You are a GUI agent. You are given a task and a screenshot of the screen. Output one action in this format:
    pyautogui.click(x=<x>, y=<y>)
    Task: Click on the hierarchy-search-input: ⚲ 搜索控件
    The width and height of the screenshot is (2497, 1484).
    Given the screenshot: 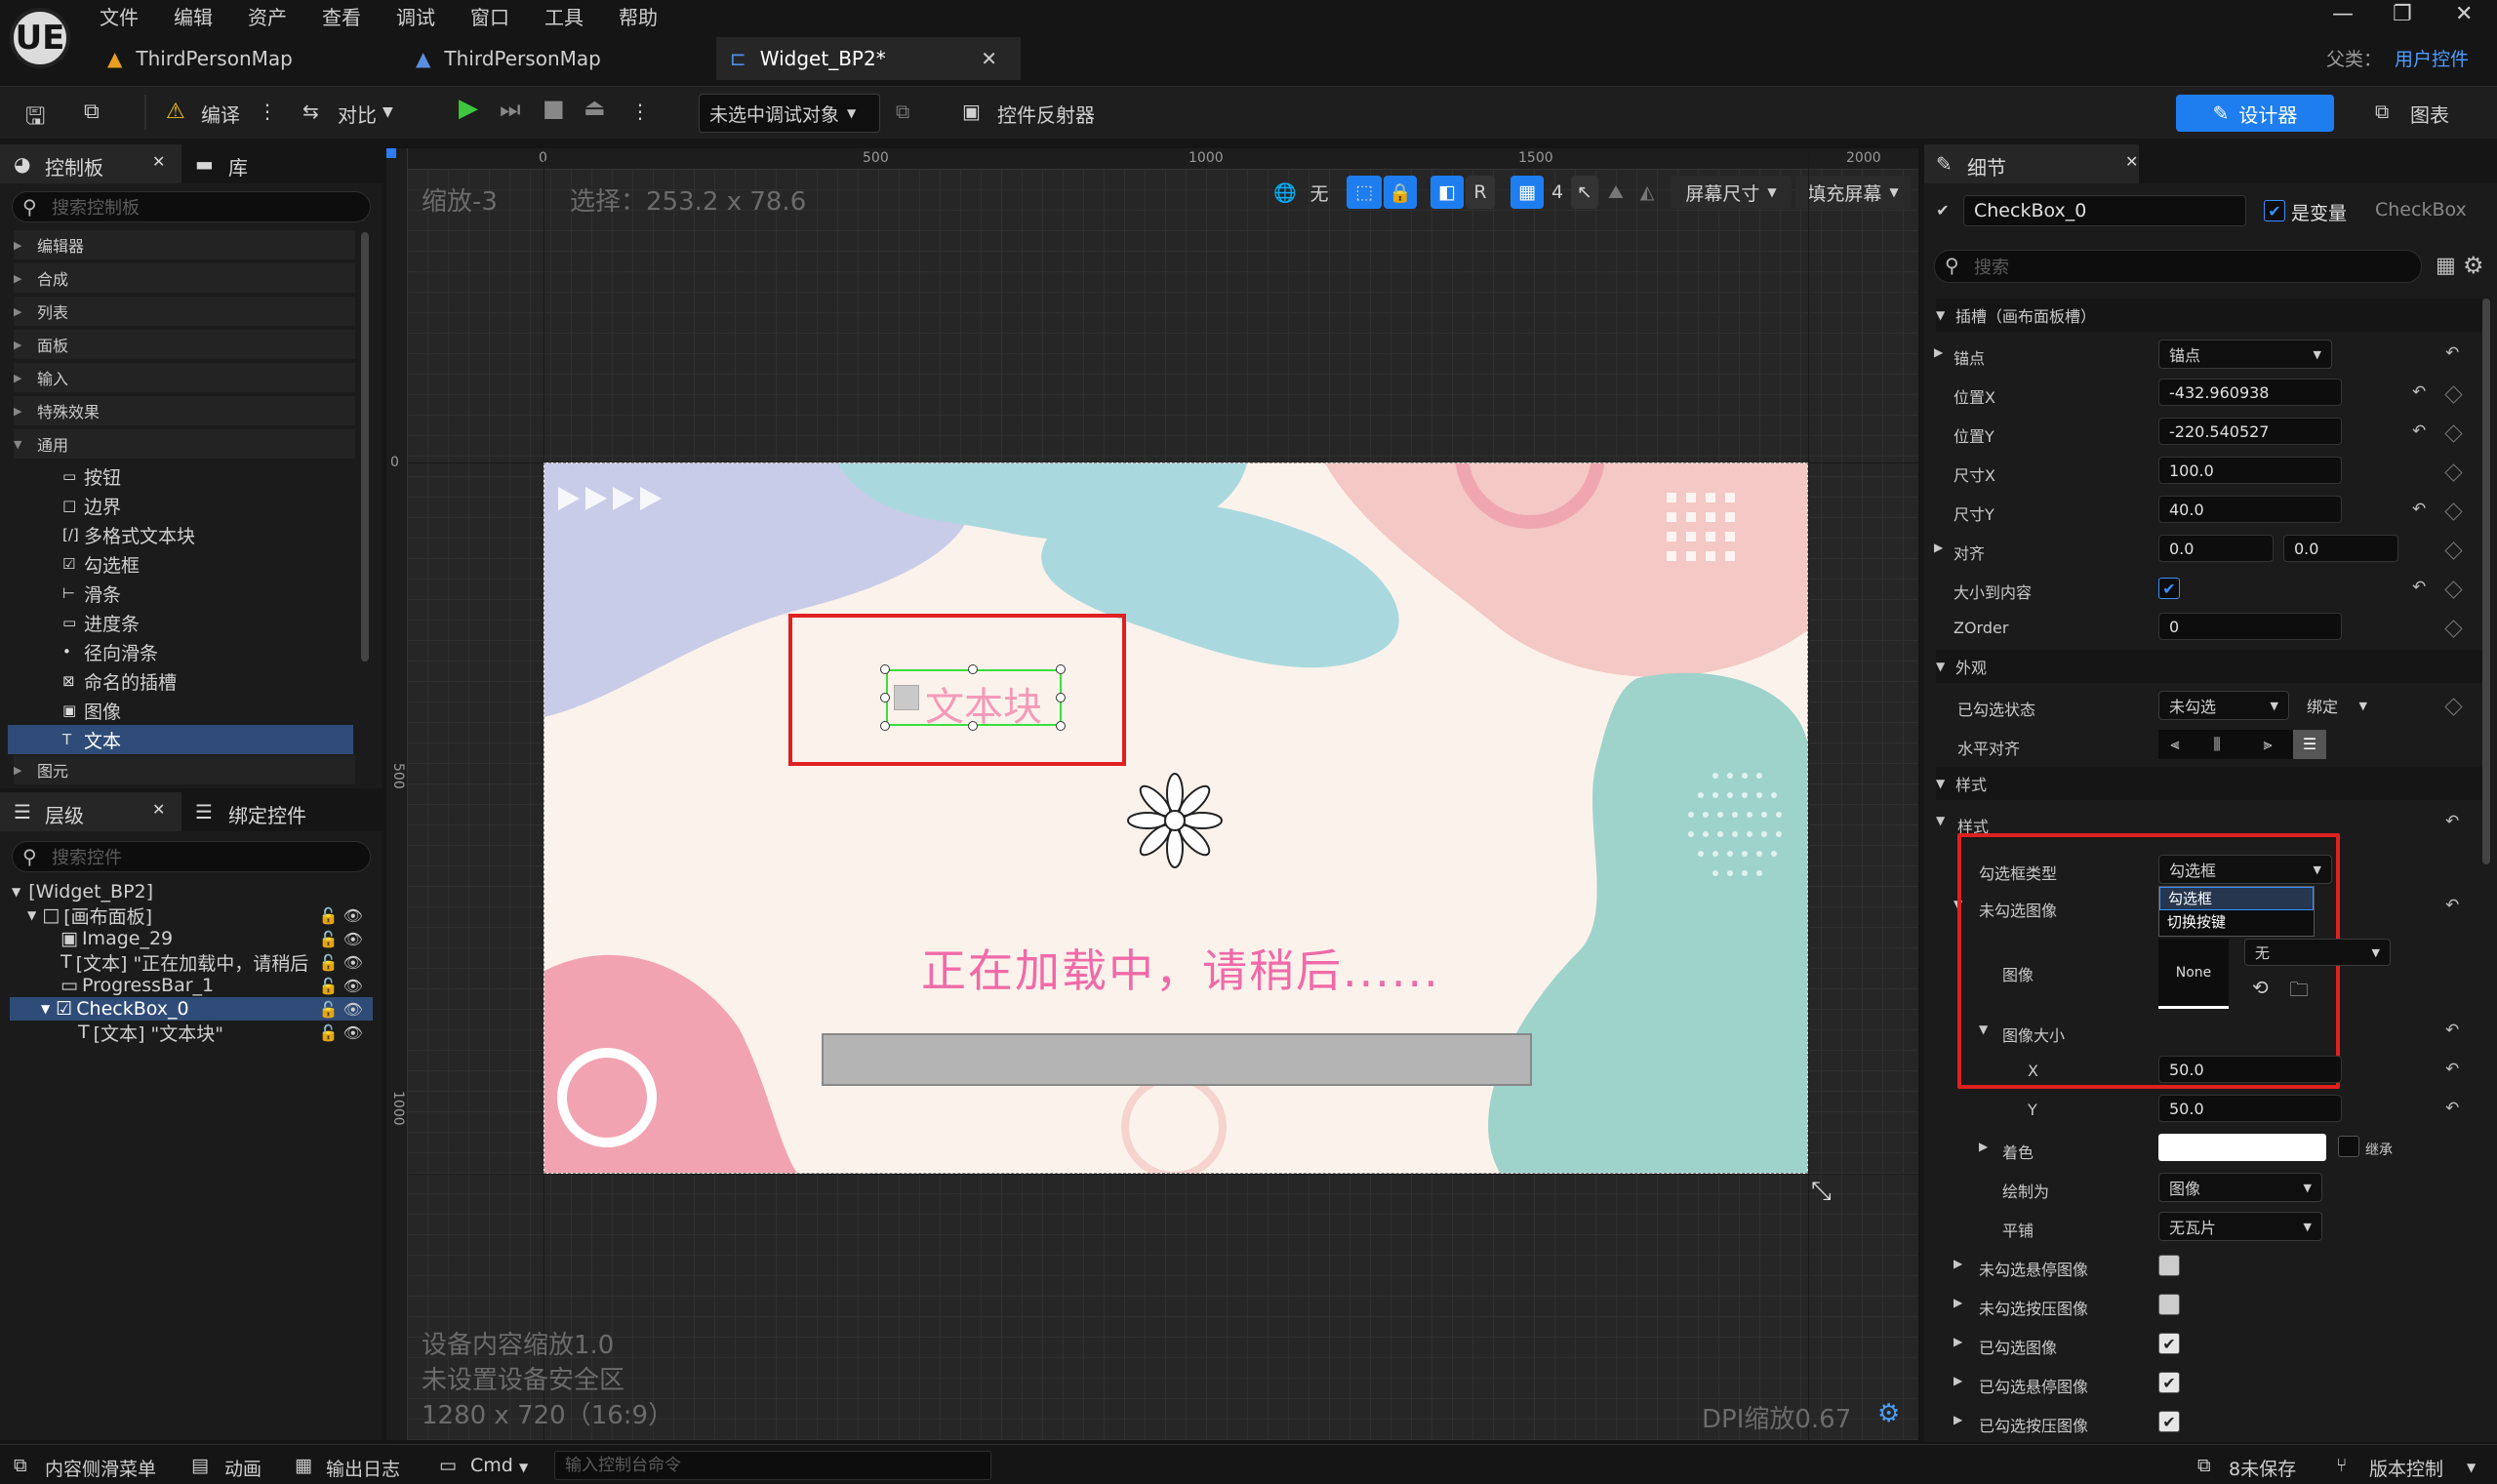 What is the action you would take?
    pyautogui.click(x=192, y=856)
    